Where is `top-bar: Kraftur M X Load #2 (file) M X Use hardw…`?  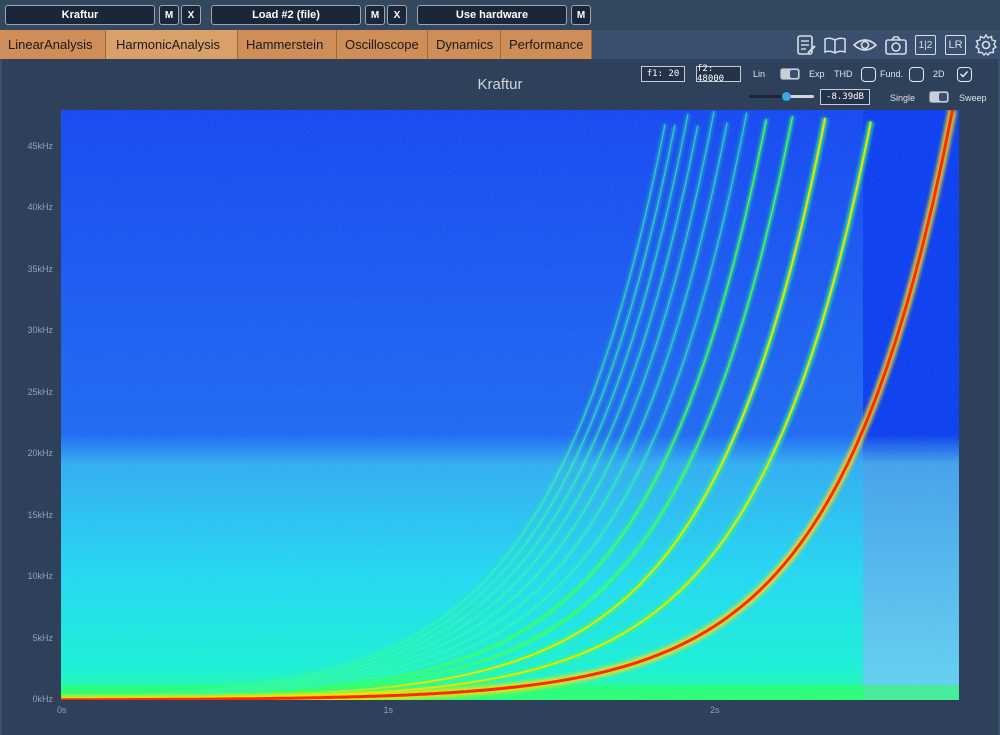
top-bar: Kraftur M X Load #2 (file) M X Use hardw… is located at coordinates (500, 15).